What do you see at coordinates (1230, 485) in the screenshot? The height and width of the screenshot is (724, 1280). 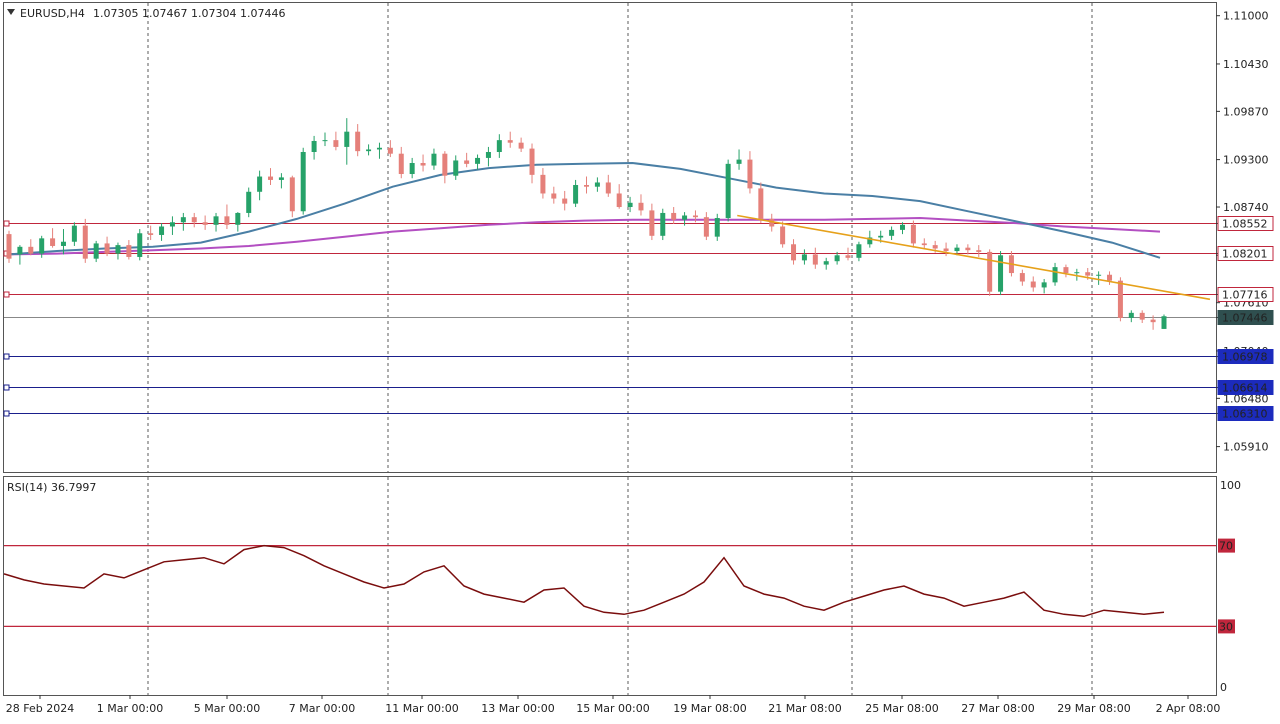 I see `rsi-tick-label: 100` at bounding box center [1230, 485].